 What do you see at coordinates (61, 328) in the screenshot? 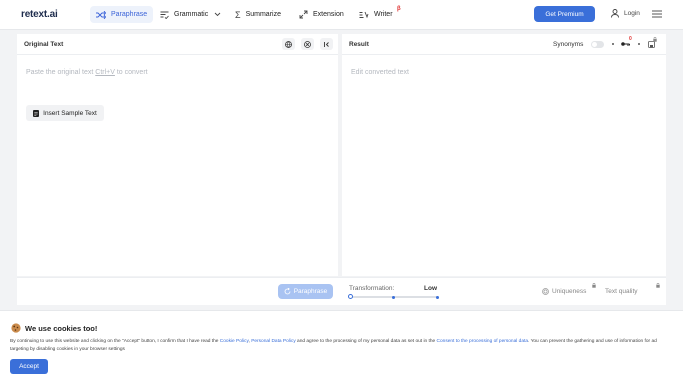
I see `cookie-title: We use cookies too!` at bounding box center [61, 328].